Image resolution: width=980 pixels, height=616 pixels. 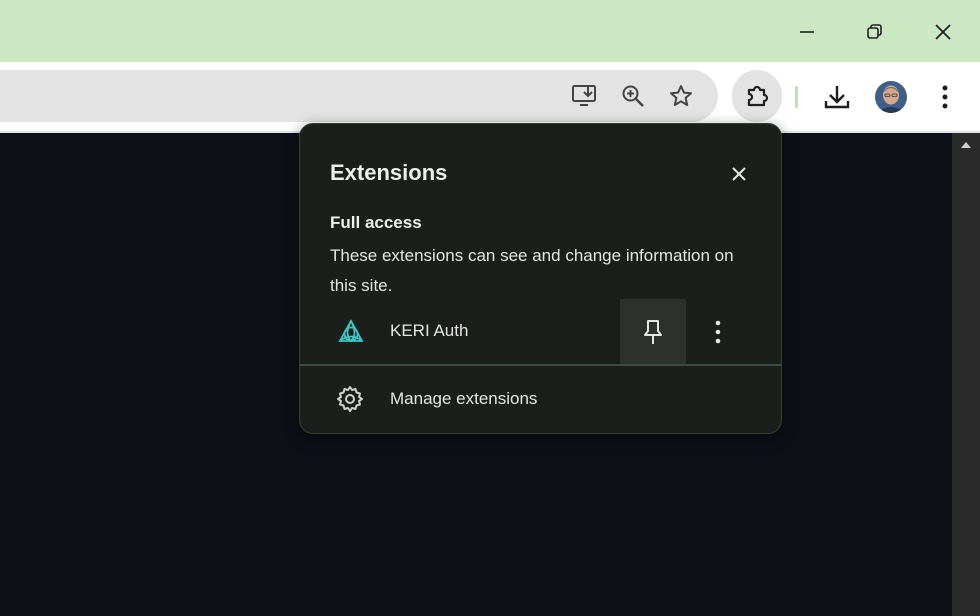 I want to click on pin-extension-button, so click(x=653, y=332).